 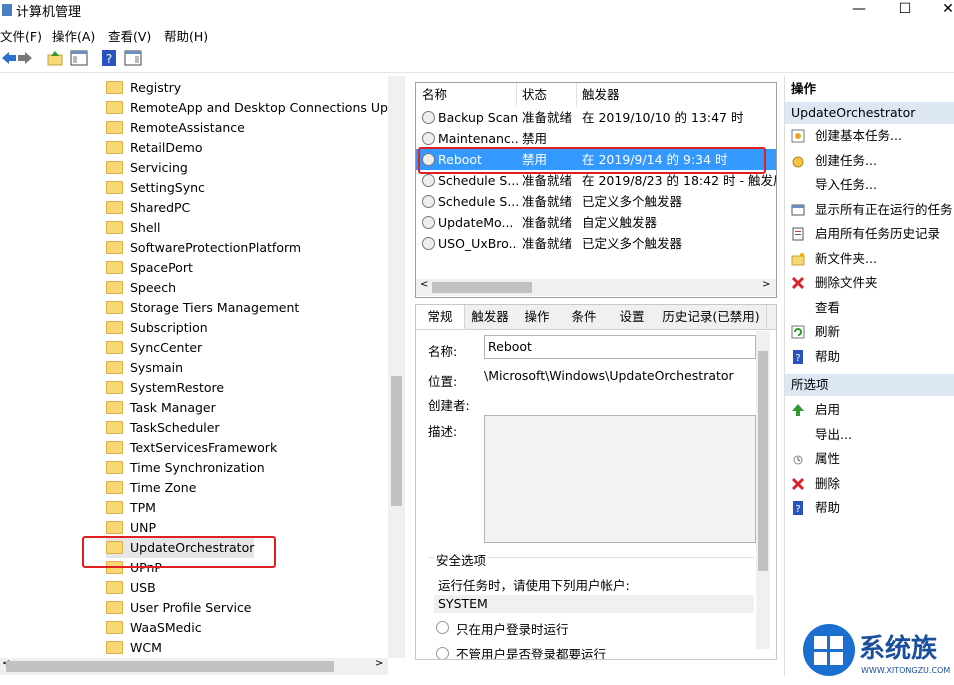 I want to click on show-hide-console-tree-icon, so click(x=79, y=58).